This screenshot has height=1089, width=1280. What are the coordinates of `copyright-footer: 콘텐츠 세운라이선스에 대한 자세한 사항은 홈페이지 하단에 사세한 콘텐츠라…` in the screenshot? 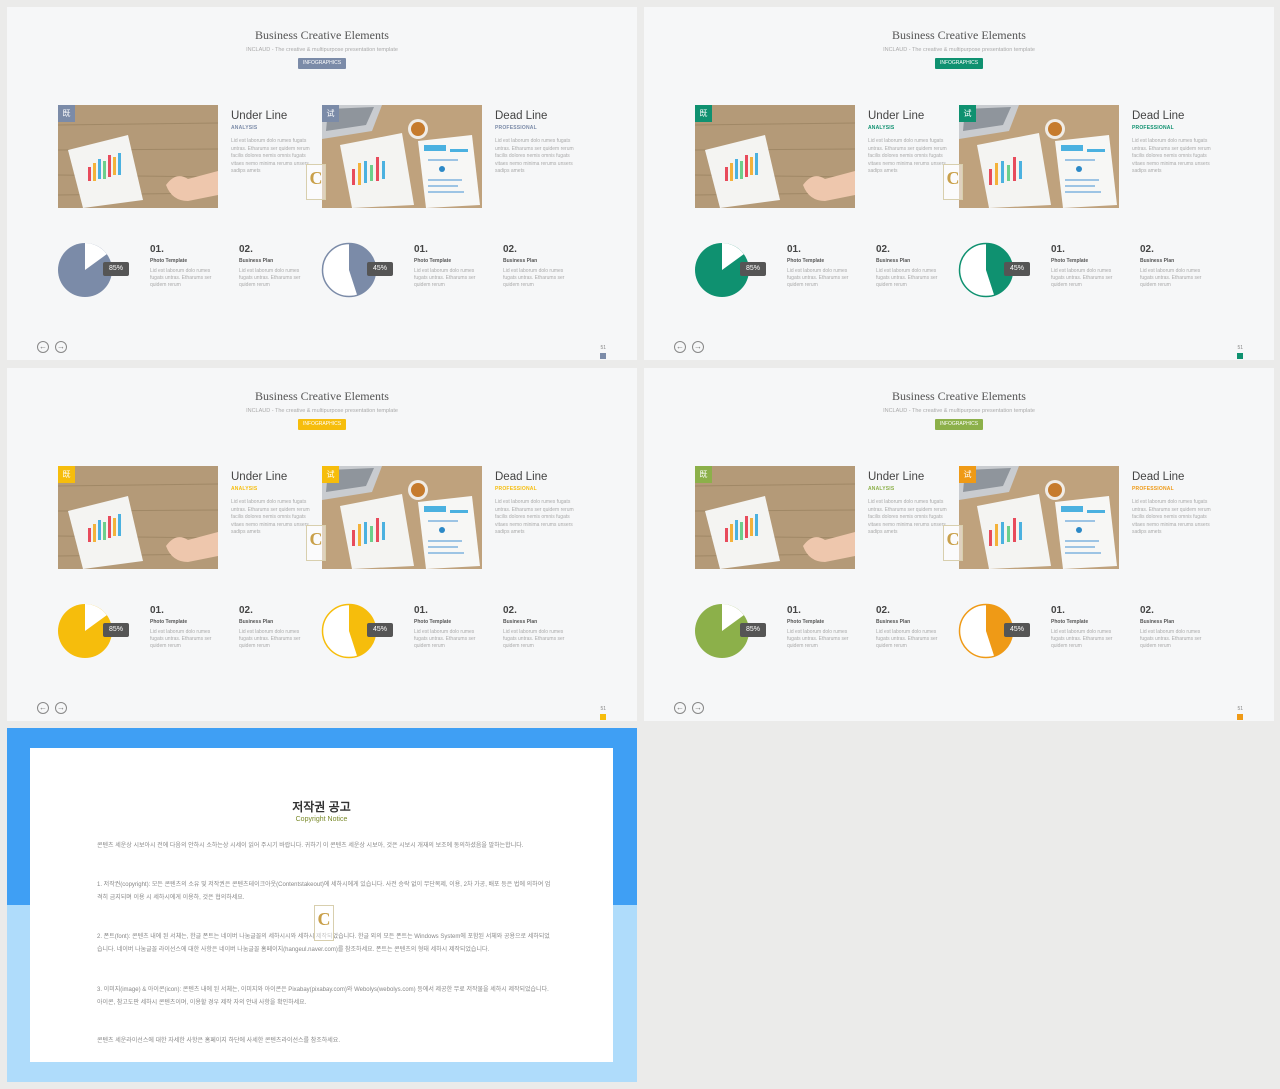 It's located at (218, 1041).